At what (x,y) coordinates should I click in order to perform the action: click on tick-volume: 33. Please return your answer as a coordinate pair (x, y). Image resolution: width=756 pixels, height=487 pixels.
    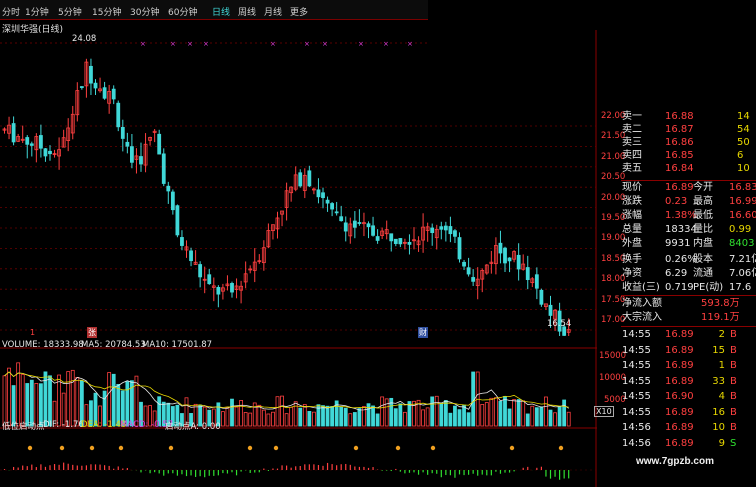
    Looking at the image, I should click on (718, 381).